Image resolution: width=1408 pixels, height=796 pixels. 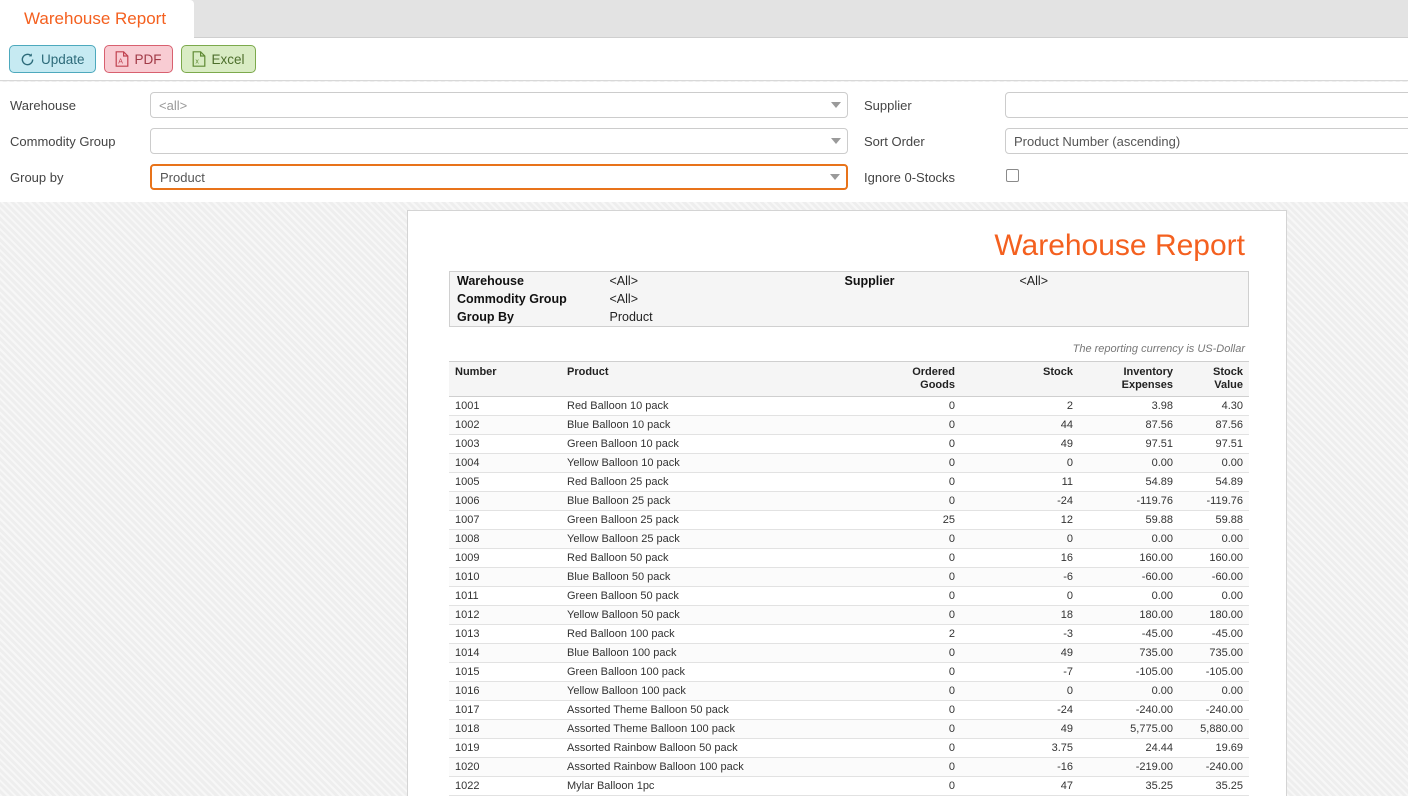 What do you see at coordinates (505, 482) in the screenshot?
I see `cell-number: 1005` at bounding box center [505, 482].